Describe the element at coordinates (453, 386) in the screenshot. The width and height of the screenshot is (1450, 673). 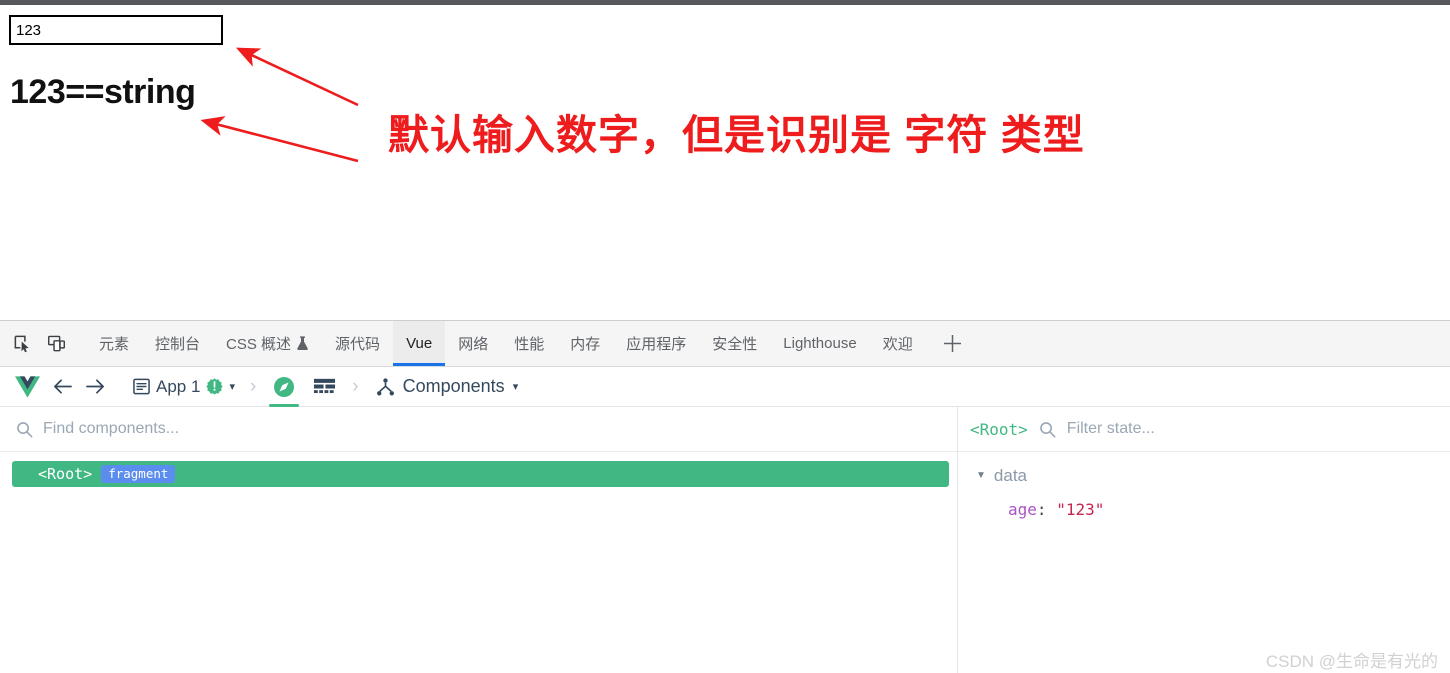
I see `view-selector-label: Components` at that location.